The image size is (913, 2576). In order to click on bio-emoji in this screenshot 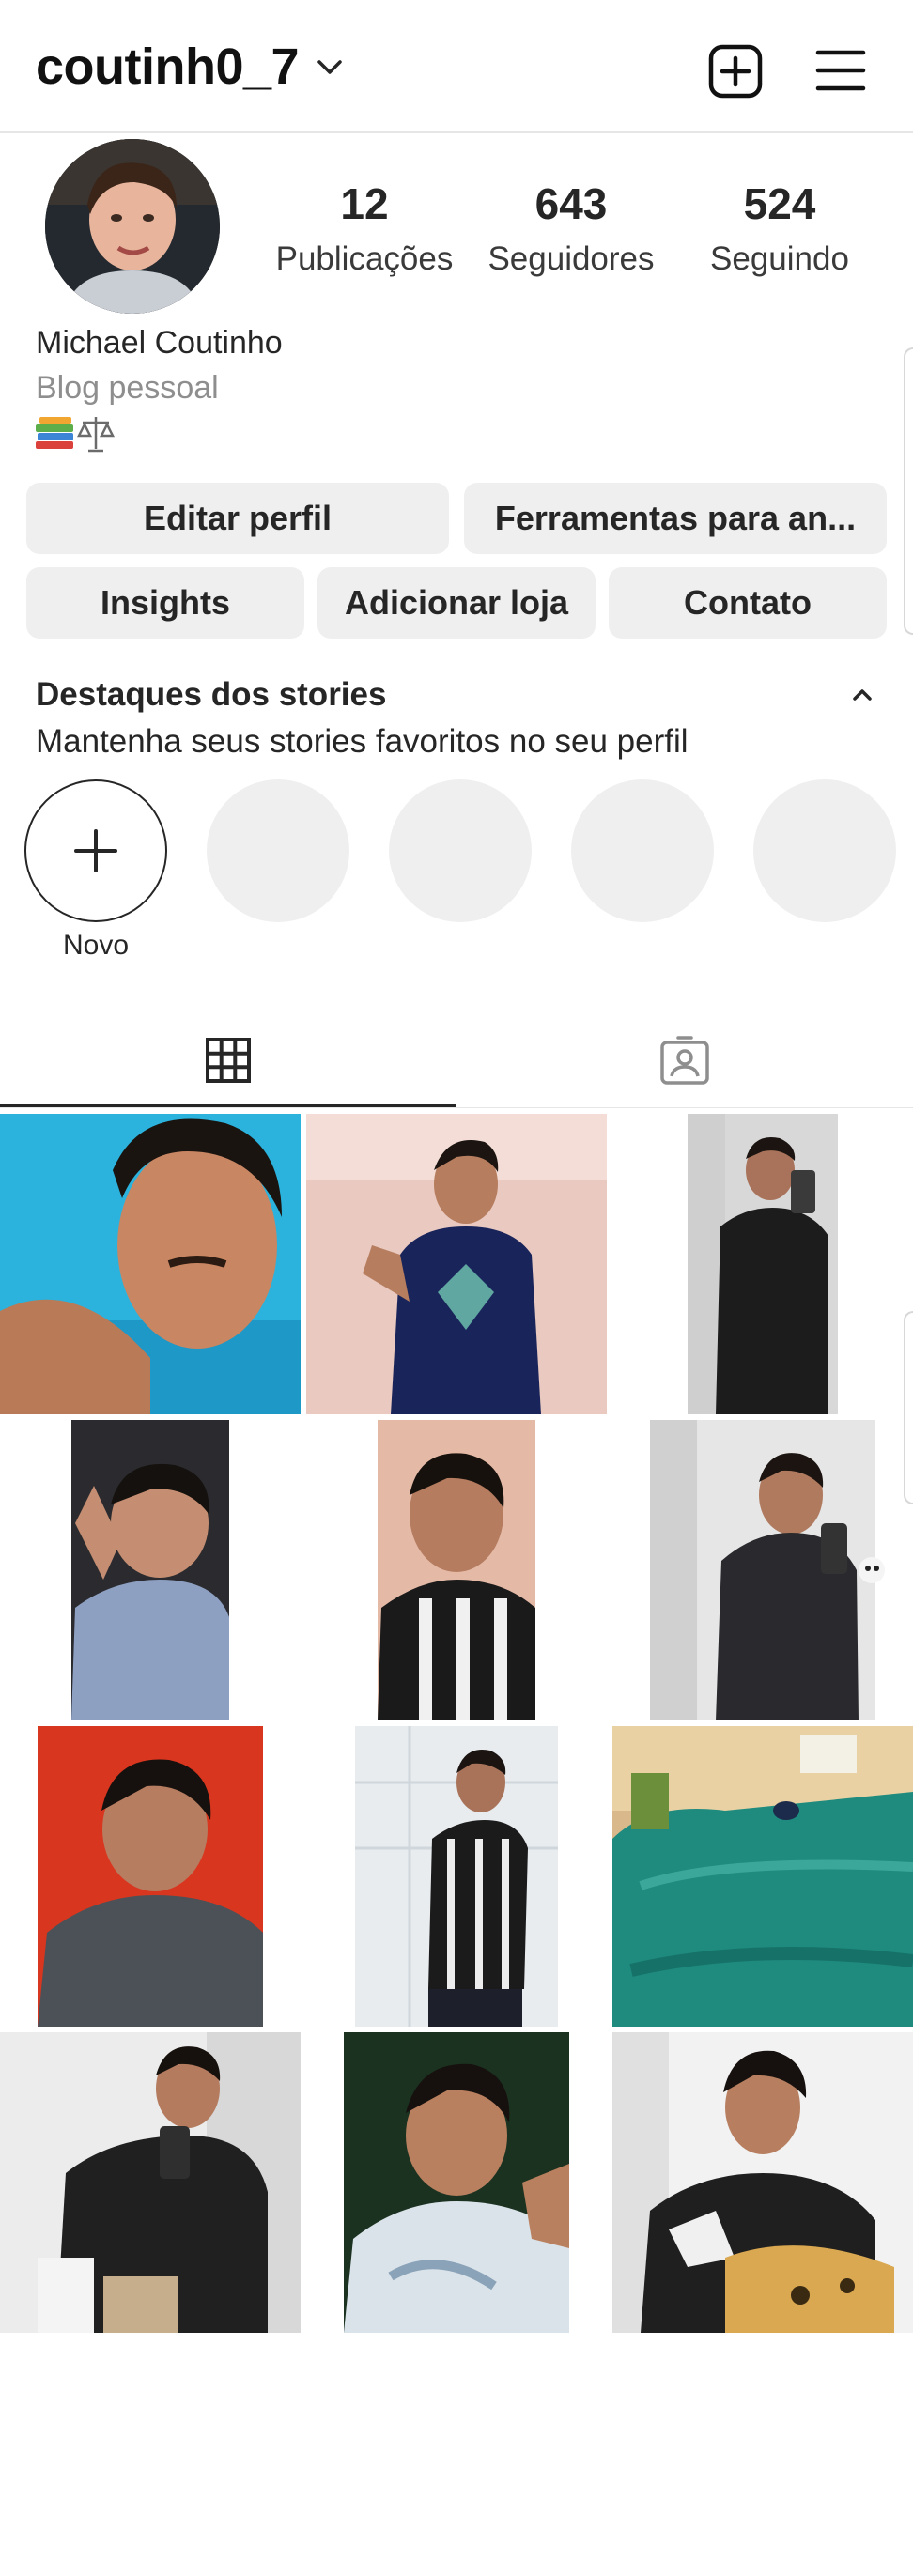, I will do `click(76, 435)`.